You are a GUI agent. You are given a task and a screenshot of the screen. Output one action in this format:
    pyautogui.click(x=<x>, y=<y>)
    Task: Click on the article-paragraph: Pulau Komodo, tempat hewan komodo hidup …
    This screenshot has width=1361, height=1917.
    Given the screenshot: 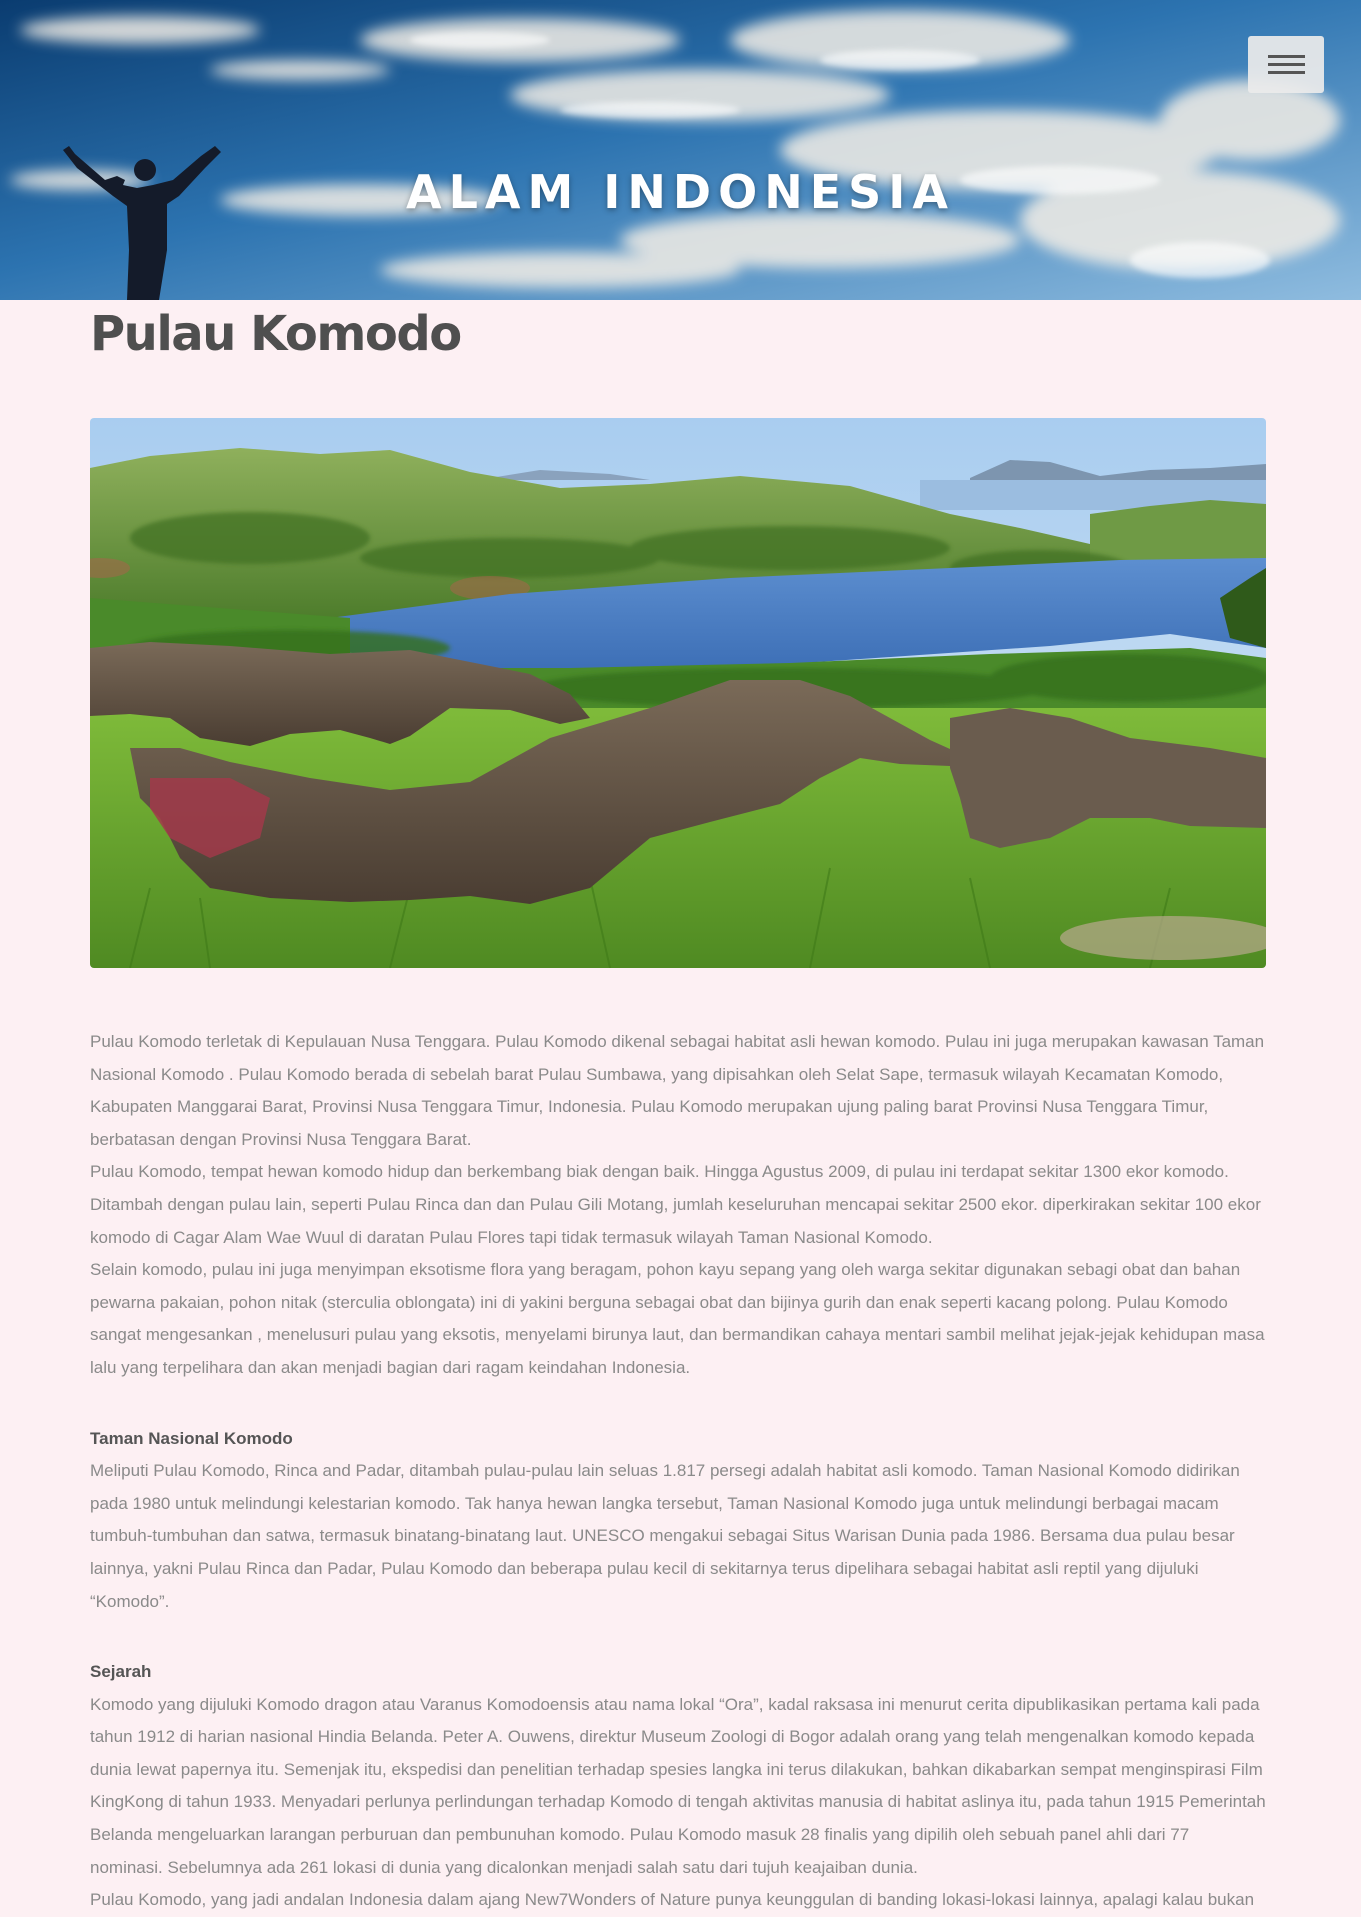 What is the action you would take?
    pyautogui.click(x=675, y=1204)
    